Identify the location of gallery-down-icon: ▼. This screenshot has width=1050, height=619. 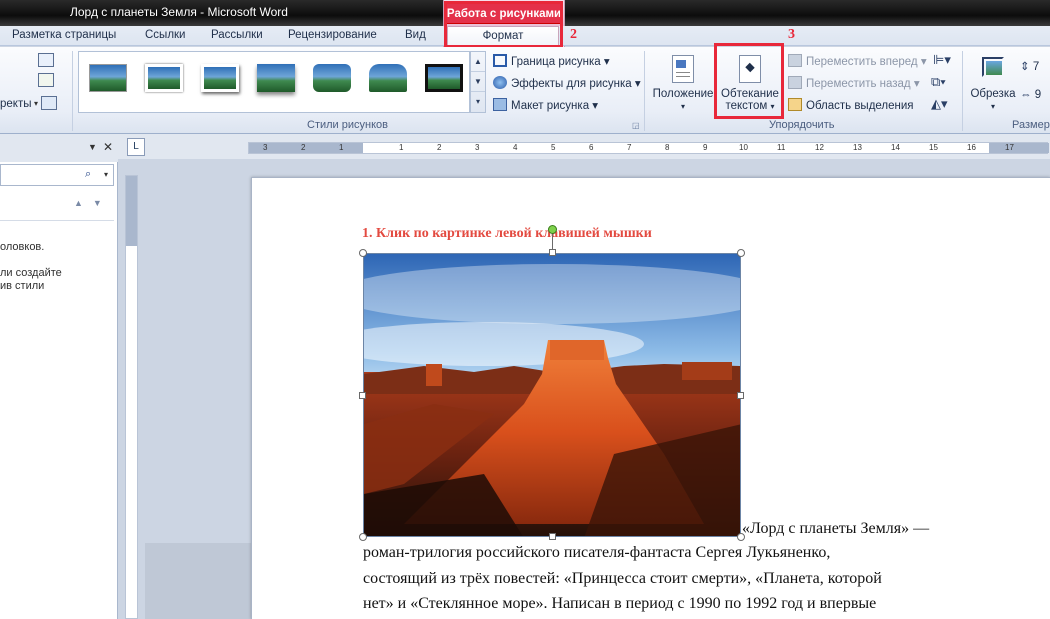
(478, 82).